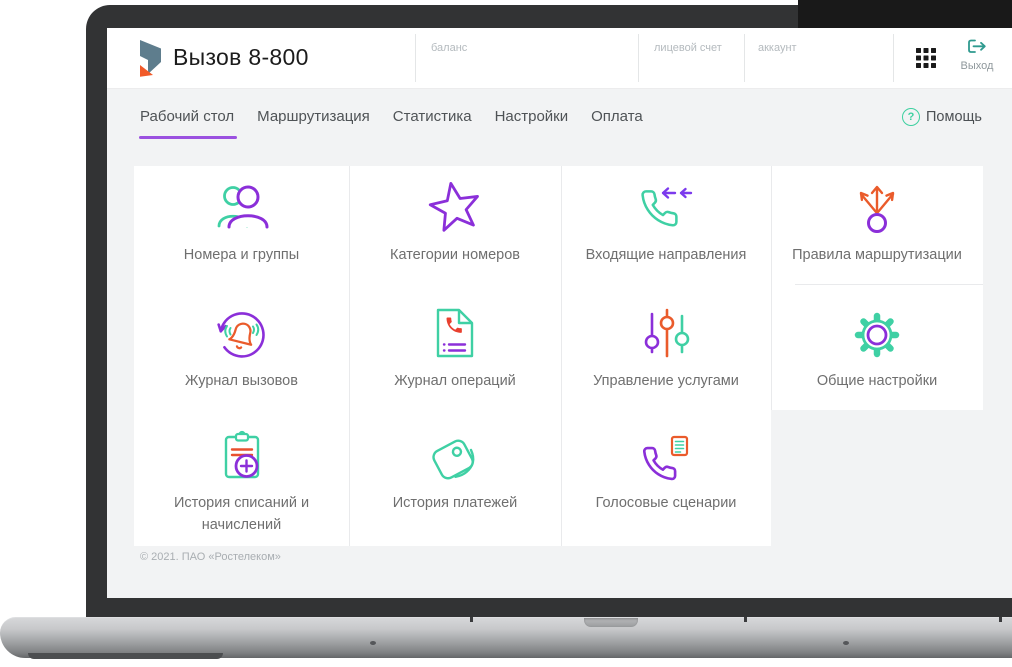 This screenshot has height=667, width=1012. What do you see at coordinates (688, 48) in the screenshot?
I see `personal-account-label: лицевой счет` at bounding box center [688, 48].